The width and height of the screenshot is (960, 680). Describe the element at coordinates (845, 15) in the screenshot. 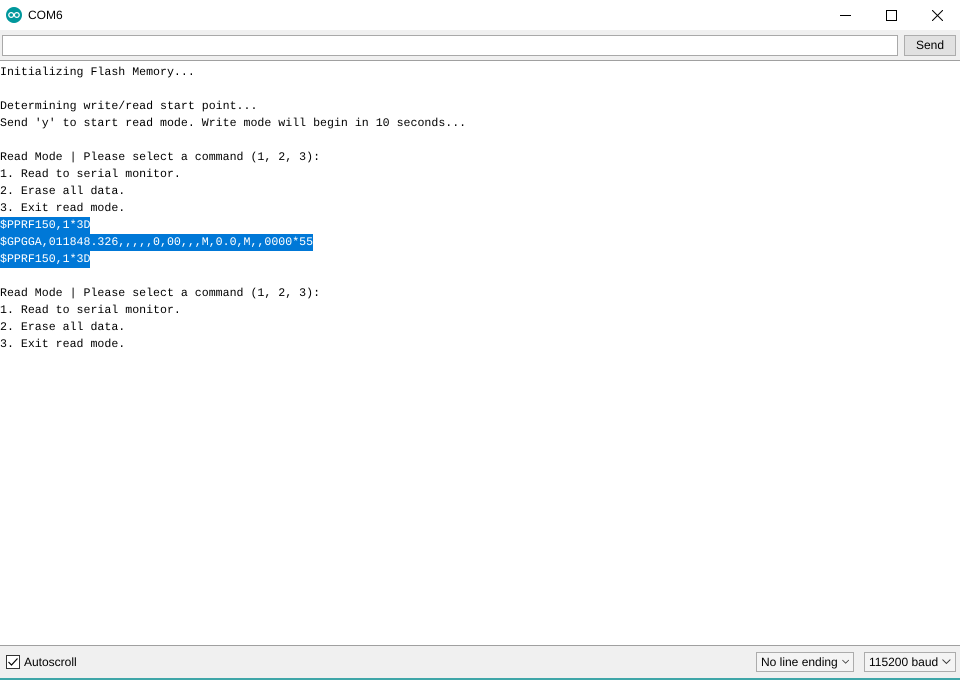

I see `minimize-icon` at that location.